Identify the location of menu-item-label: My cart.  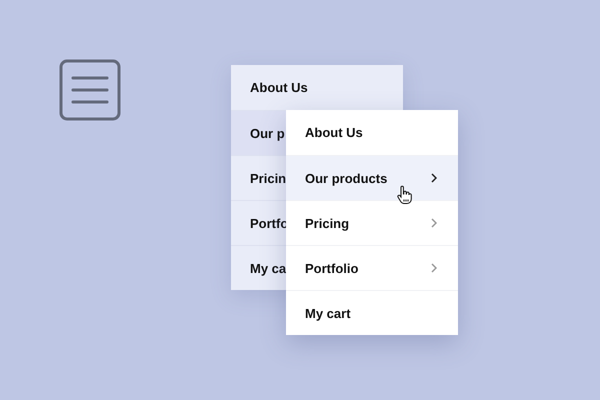
(328, 313).